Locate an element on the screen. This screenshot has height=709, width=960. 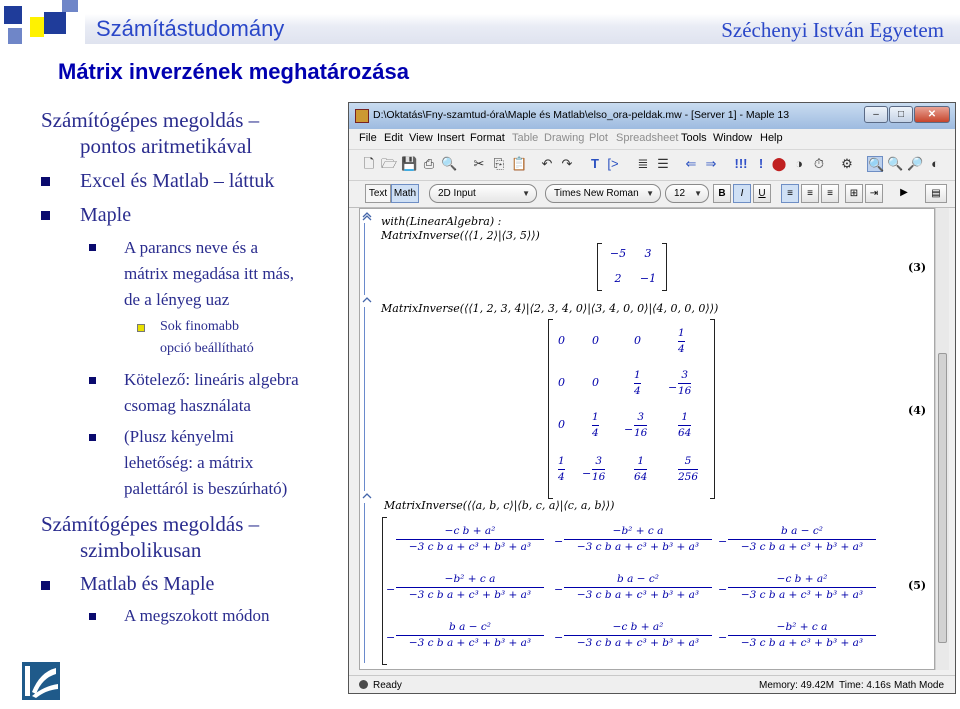
align-center-icon: ≡ is located at coordinates (810, 193).